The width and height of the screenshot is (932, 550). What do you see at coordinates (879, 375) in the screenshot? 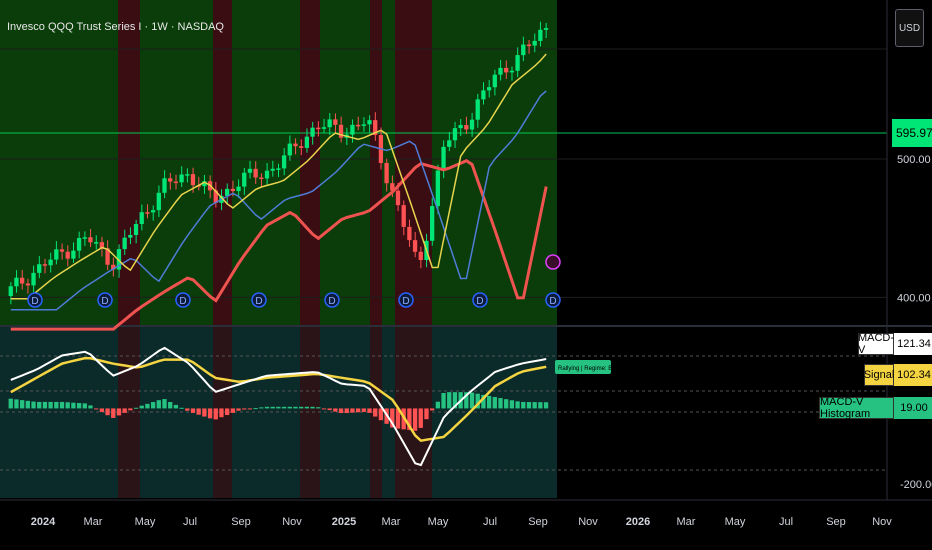
I see `signal-legend-label: Signal` at bounding box center [879, 375].